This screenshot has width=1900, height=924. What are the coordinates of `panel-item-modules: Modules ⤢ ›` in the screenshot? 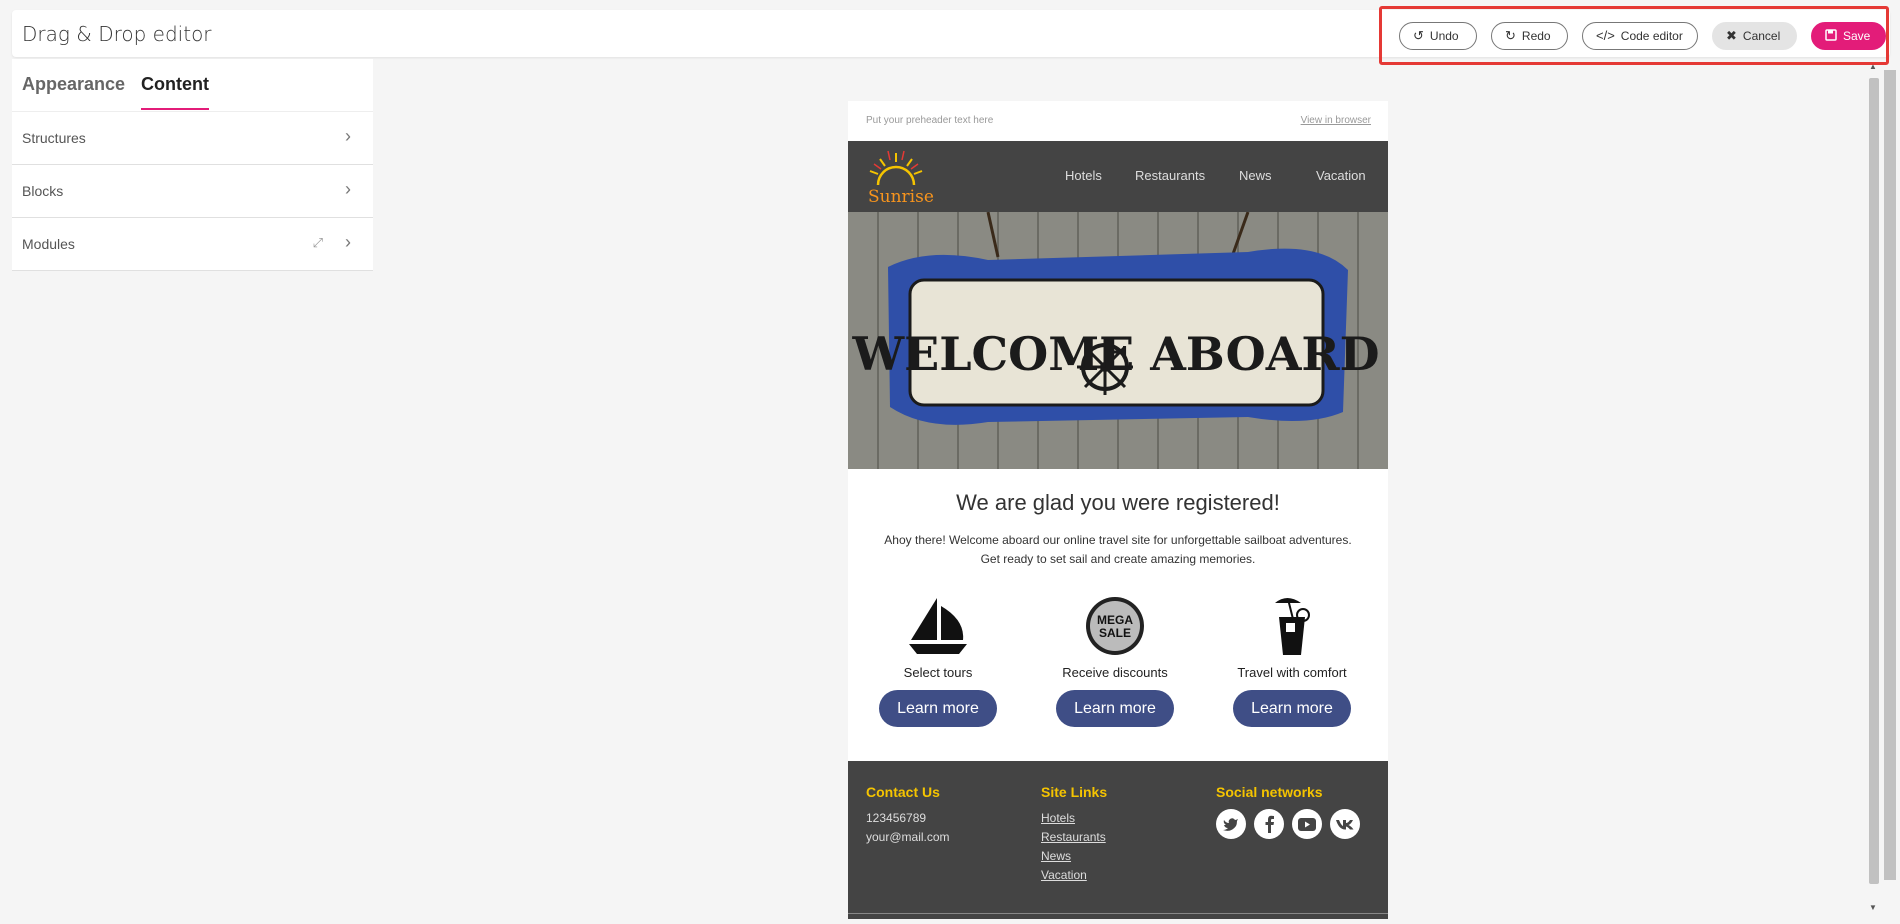 It's located at (192, 244).